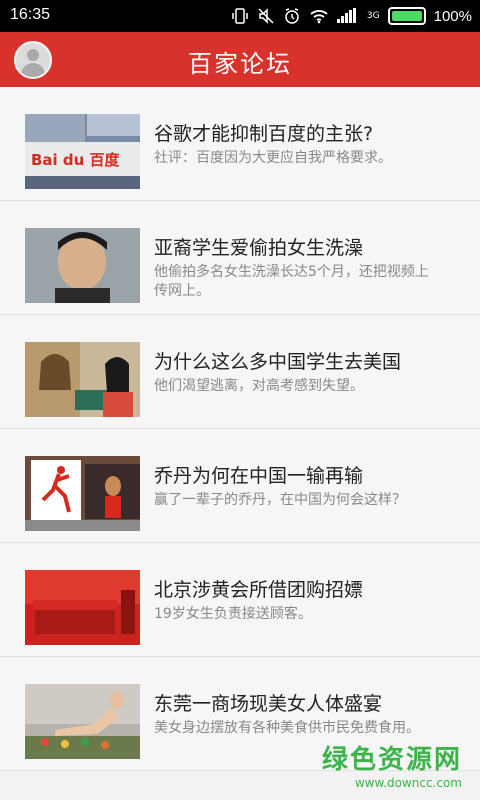  I want to click on alarm-icon, so click(292, 16).